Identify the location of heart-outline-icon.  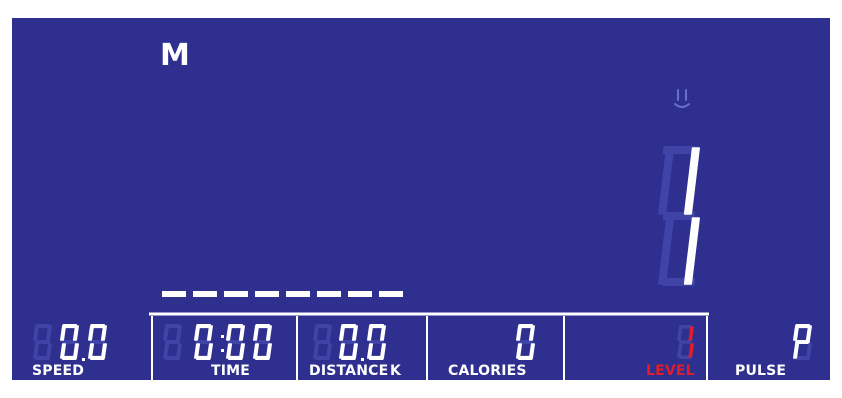
(682, 98).